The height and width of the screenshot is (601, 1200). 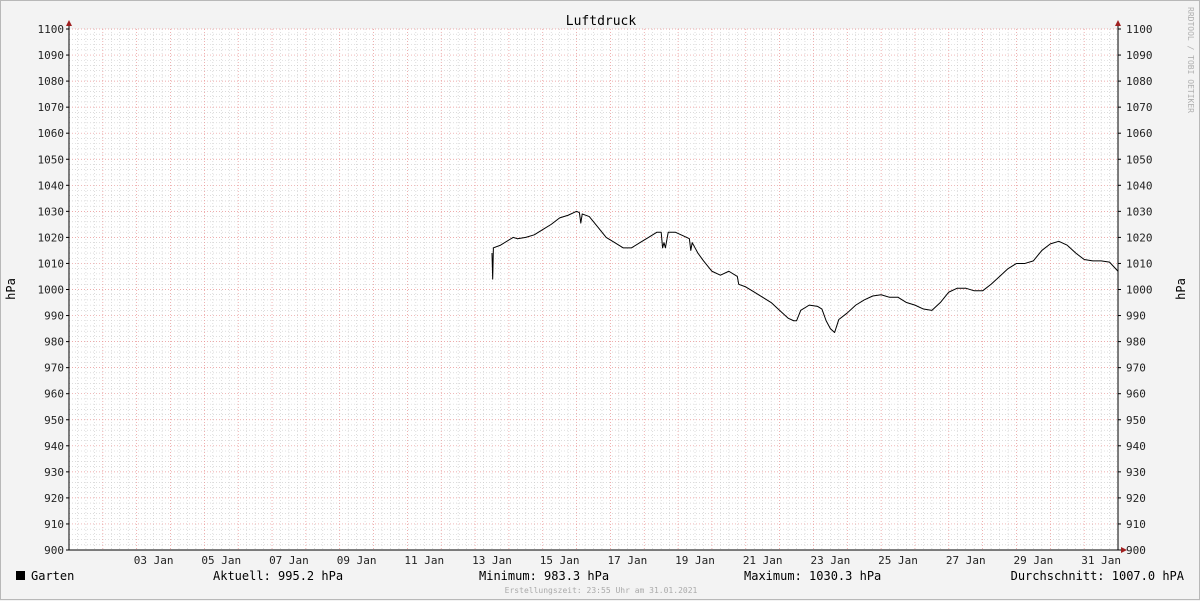 What do you see at coordinates (601, 590) in the screenshot?
I see `creation-timestamp: Erstellungszeit: 23:55 Uhr am 31.01.2021` at bounding box center [601, 590].